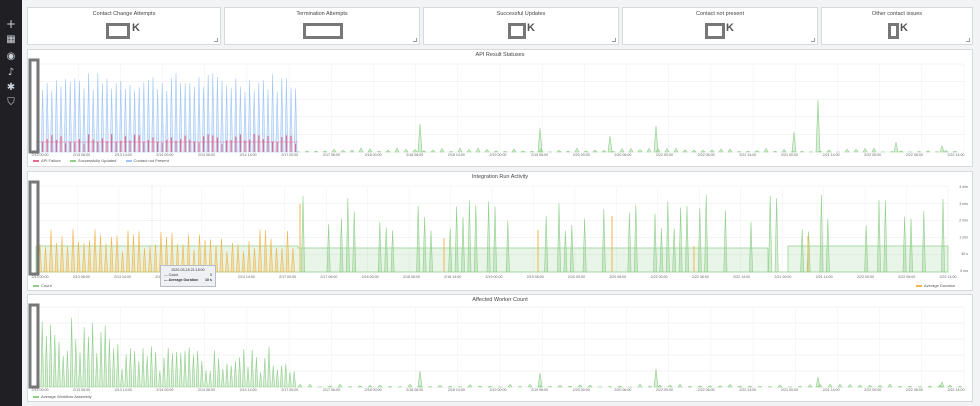 Image resolution: width=980 pixels, height=406 pixels. I want to click on bell-icon: ♪, so click(11, 73).